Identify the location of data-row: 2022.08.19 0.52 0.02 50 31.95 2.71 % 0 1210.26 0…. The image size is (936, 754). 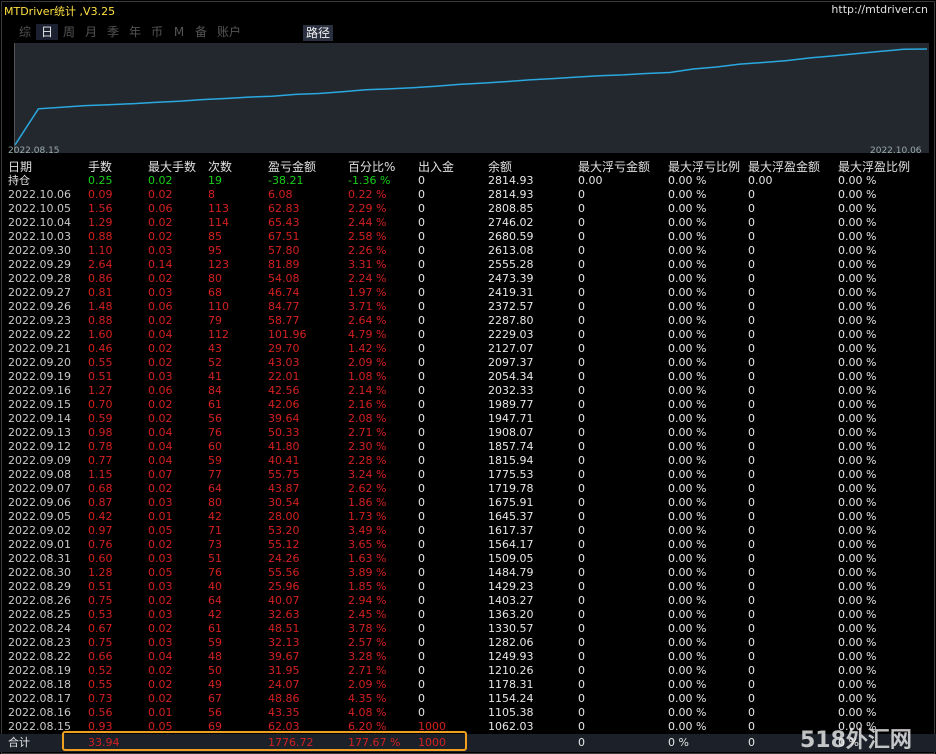
(468, 671).